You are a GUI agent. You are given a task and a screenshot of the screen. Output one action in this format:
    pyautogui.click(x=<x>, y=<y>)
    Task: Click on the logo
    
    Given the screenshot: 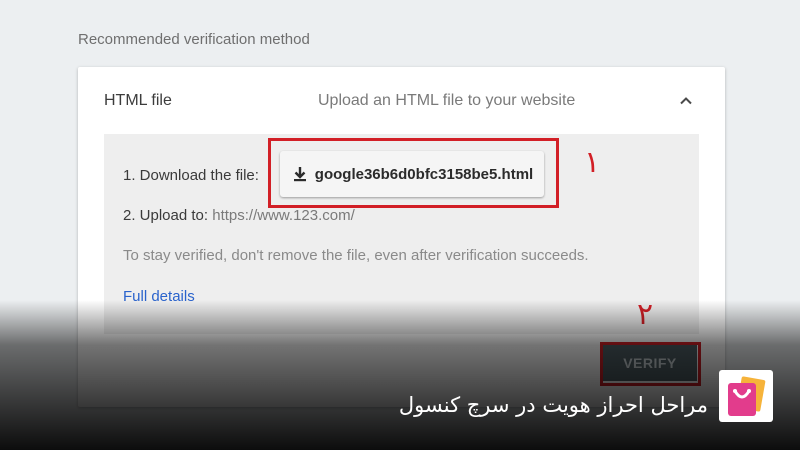 What is the action you would take?
    pyautogui.click(x=746, y=396)
    